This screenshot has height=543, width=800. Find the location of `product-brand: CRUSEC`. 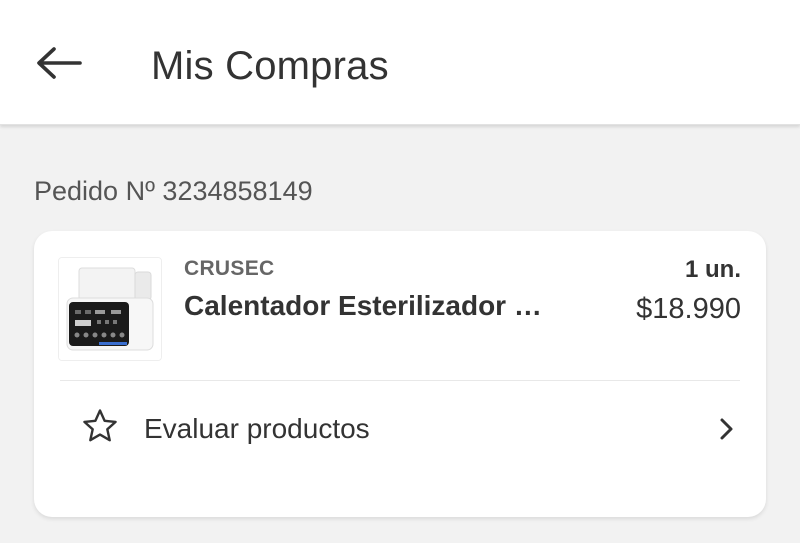

product-brand: CRUSEC is located at coordinates (229, 268).